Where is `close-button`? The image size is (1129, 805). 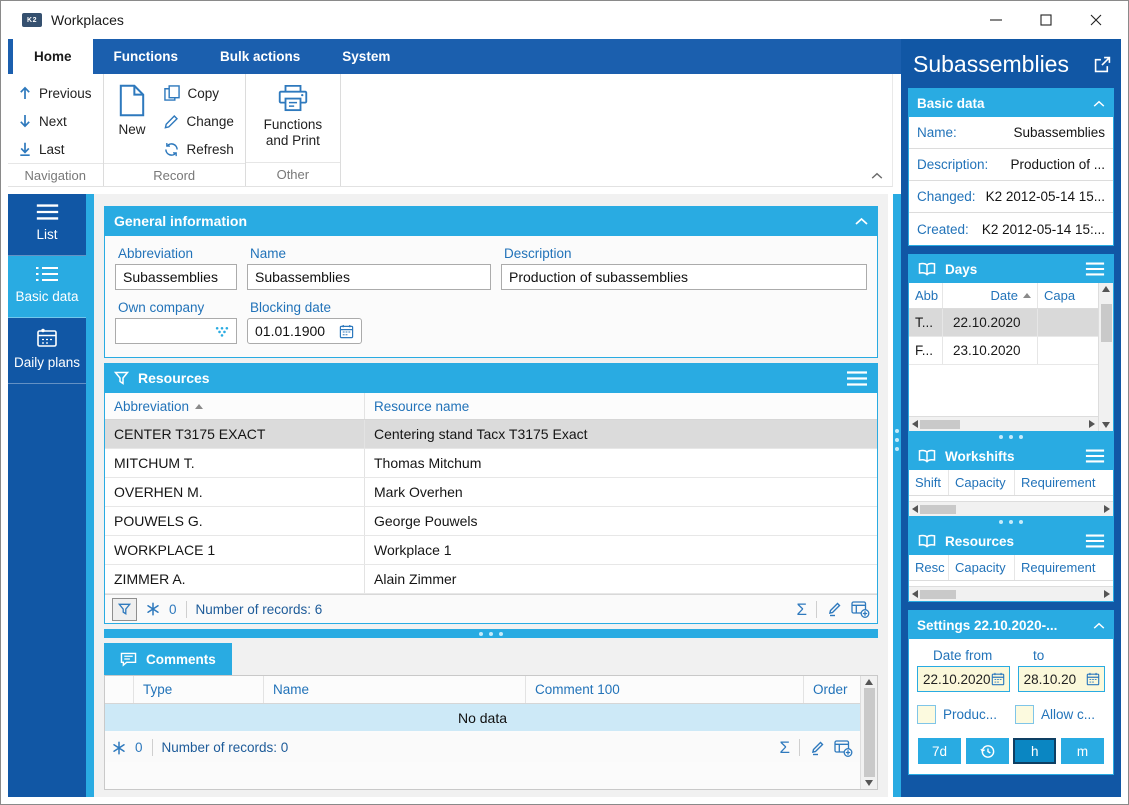 close-button is located at coordinates (1096, 20).